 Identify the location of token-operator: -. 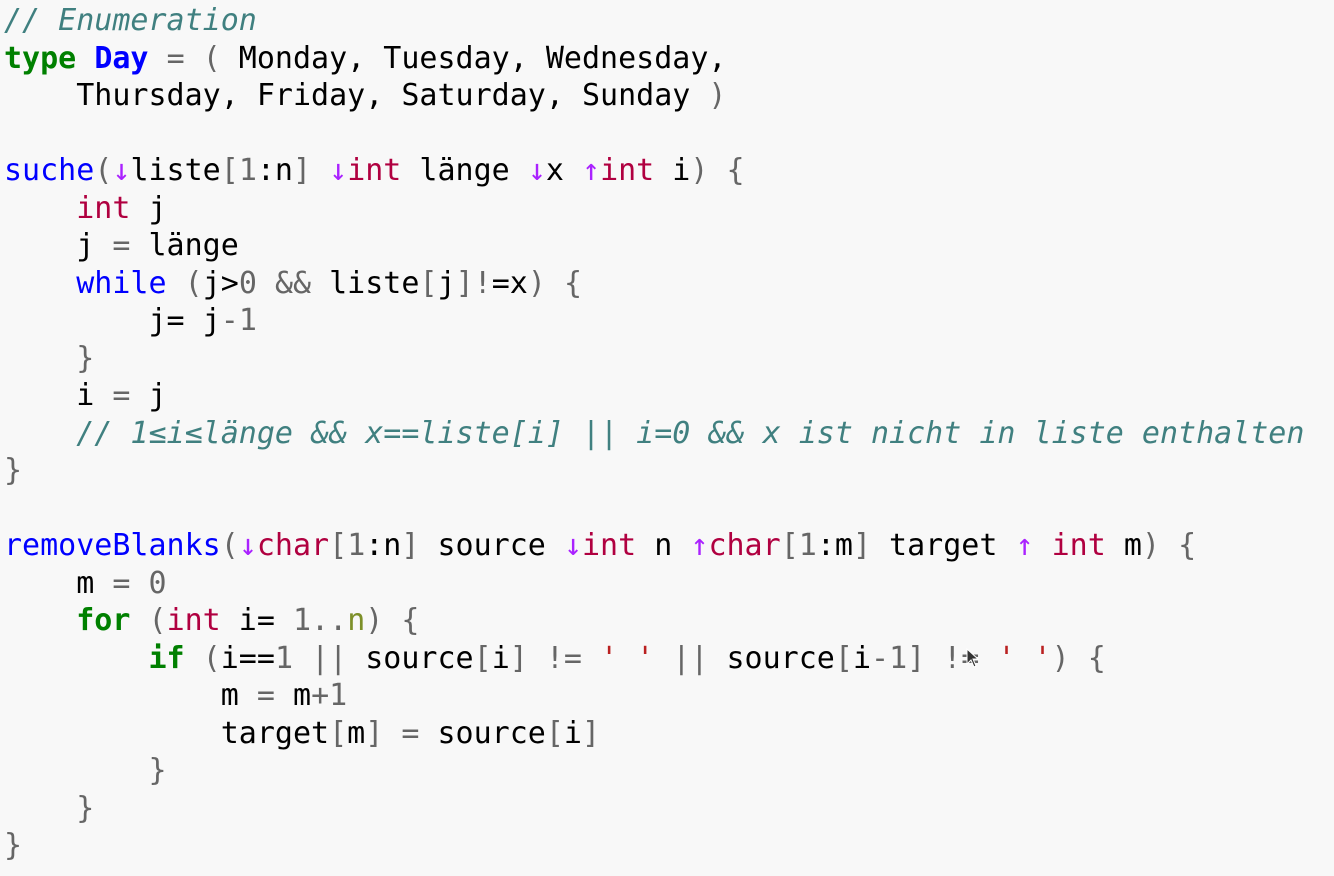
(229, 320).